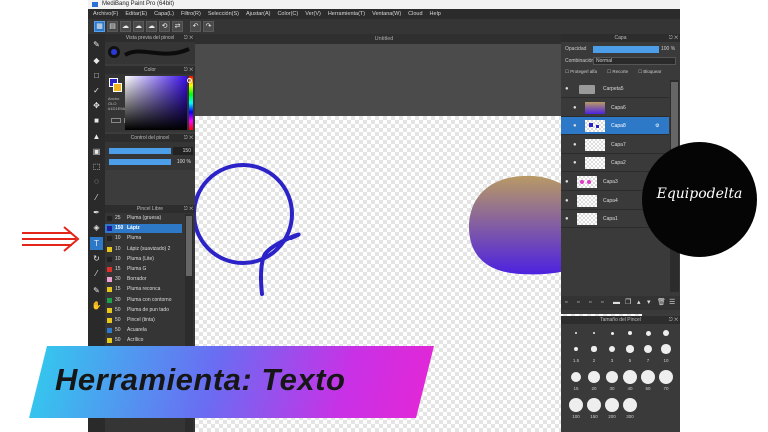 This screenshot has height=432, width=768. What do you see at coordinates (138, 26) in the screenshot?
I see `cloud-save-icon: ☁` at bounding box center [138, 26].